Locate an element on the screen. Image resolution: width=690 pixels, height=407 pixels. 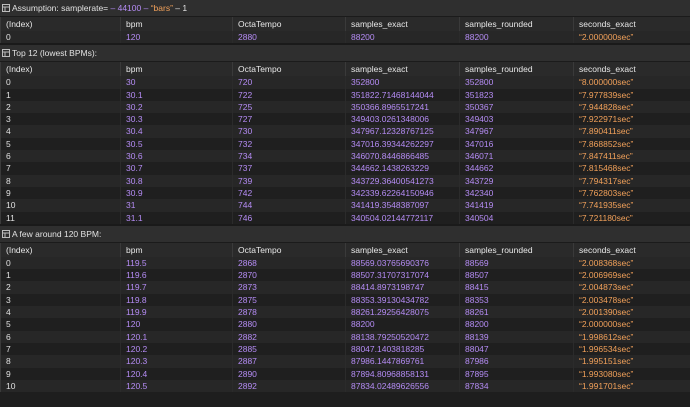
table-cell: 119.5 is located at coordinates (176, 263).